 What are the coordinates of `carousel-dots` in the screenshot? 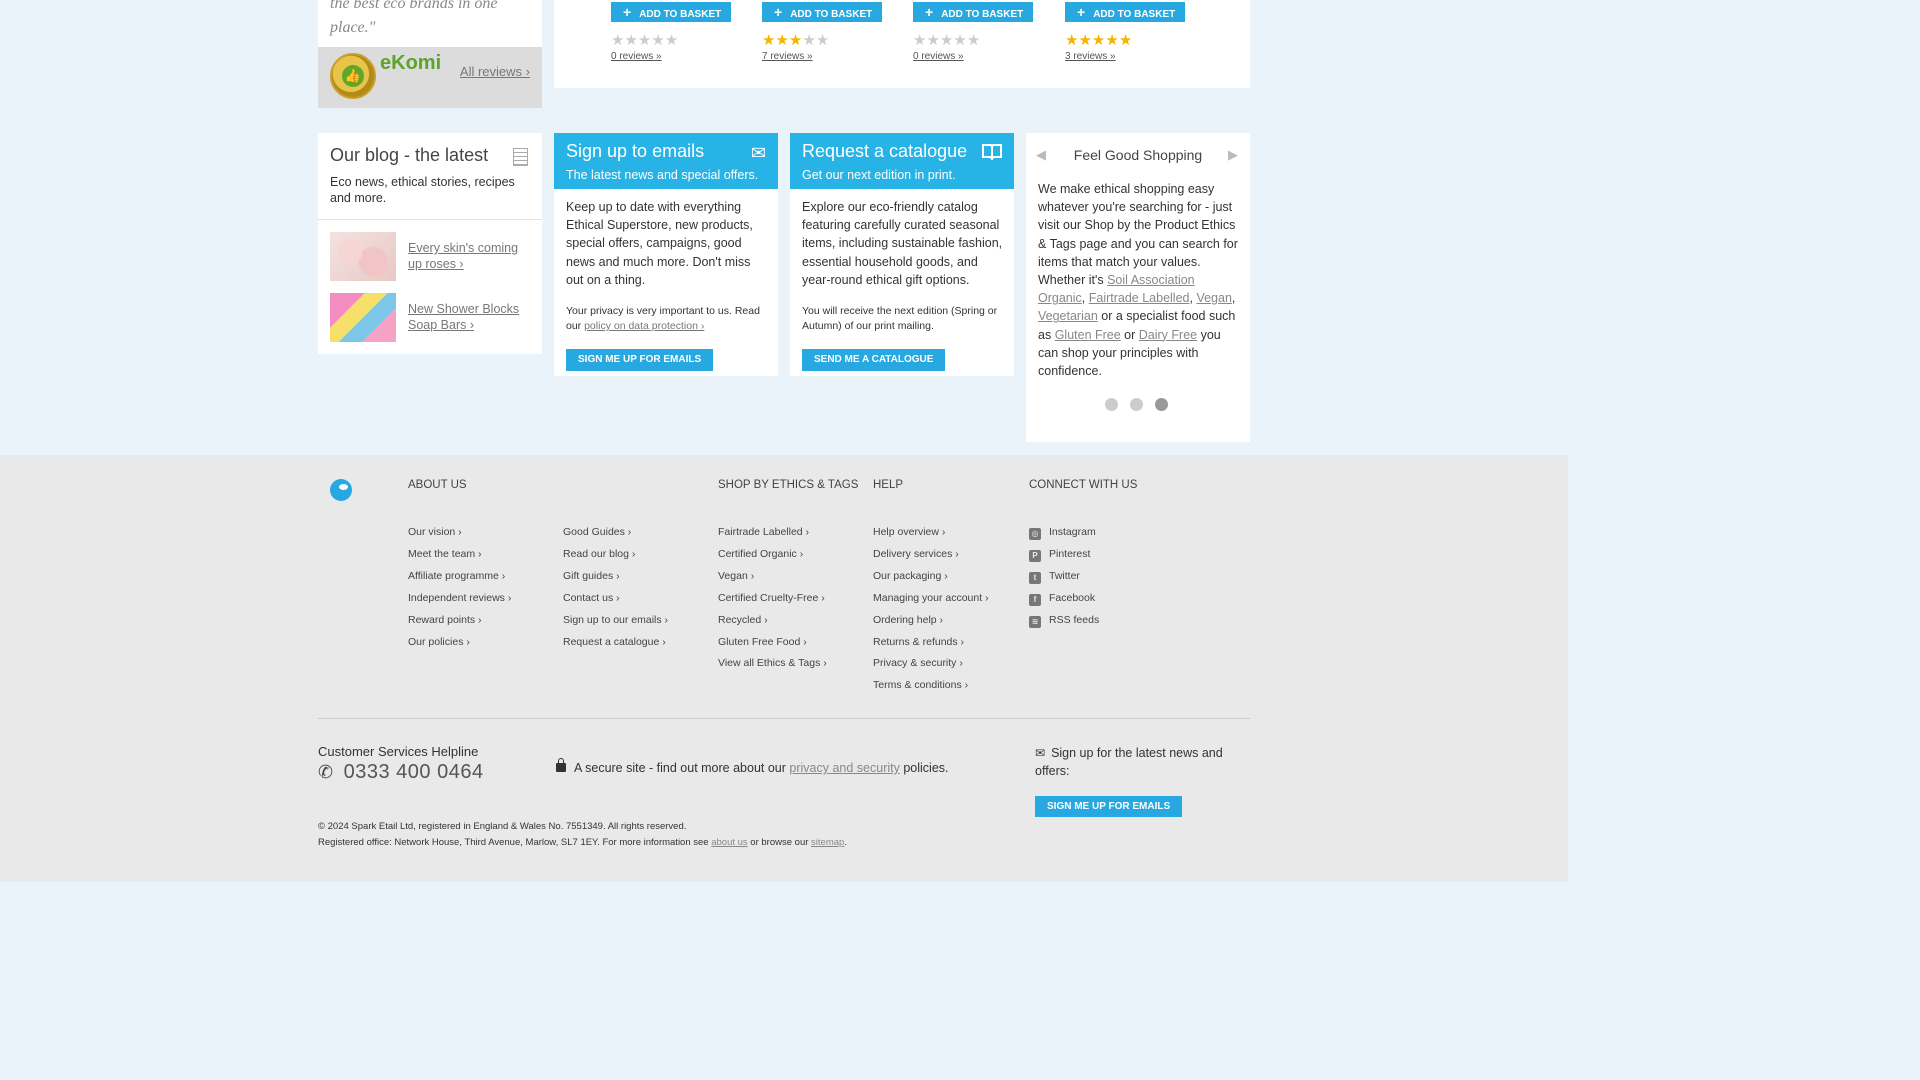 It's located at (1142, 407).